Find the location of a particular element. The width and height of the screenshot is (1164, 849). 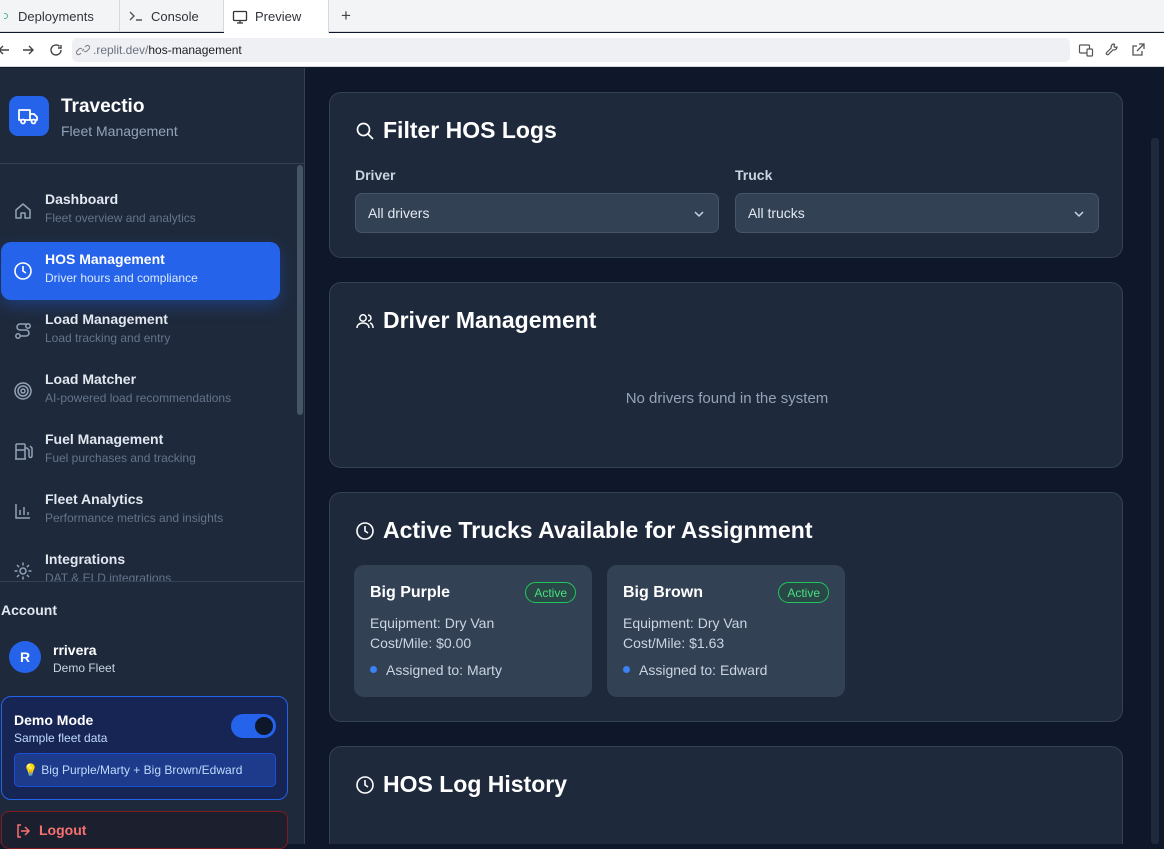

trucks-card-title: Active Trucks Available for Assignment is located at coordinates (583, 530).